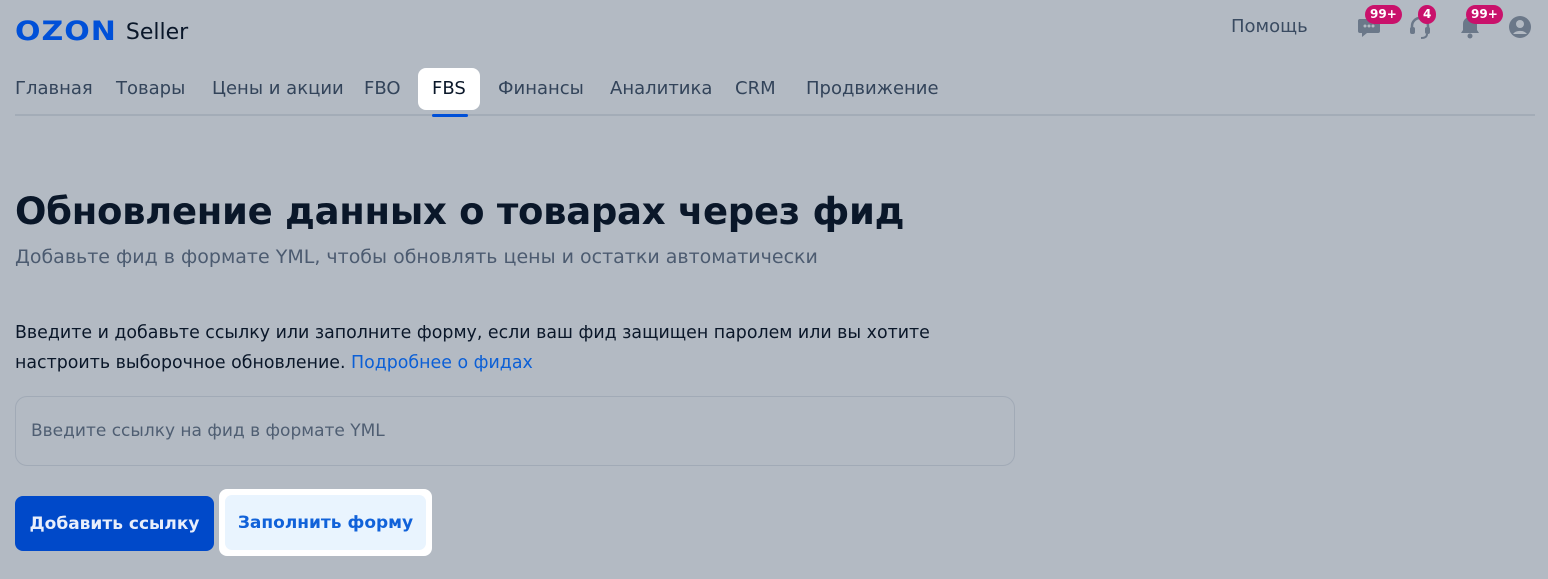 The image size is (1548, 579). I want to click on tab-crm: CRM, so click(755, 89).